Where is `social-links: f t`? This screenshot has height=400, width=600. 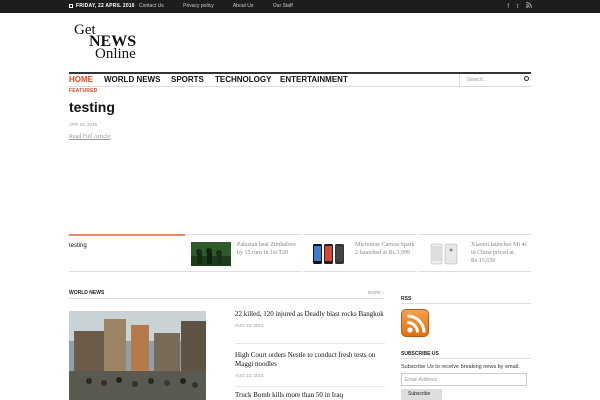
social-links: f t is located at coordinates (516, 6).